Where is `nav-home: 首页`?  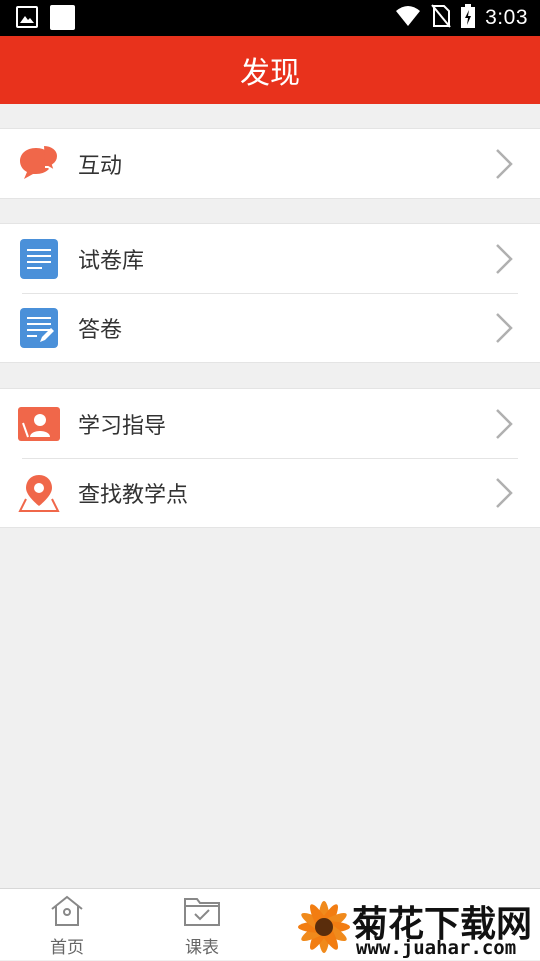 nav-home: 首页 is located at coordinates (67, 926).